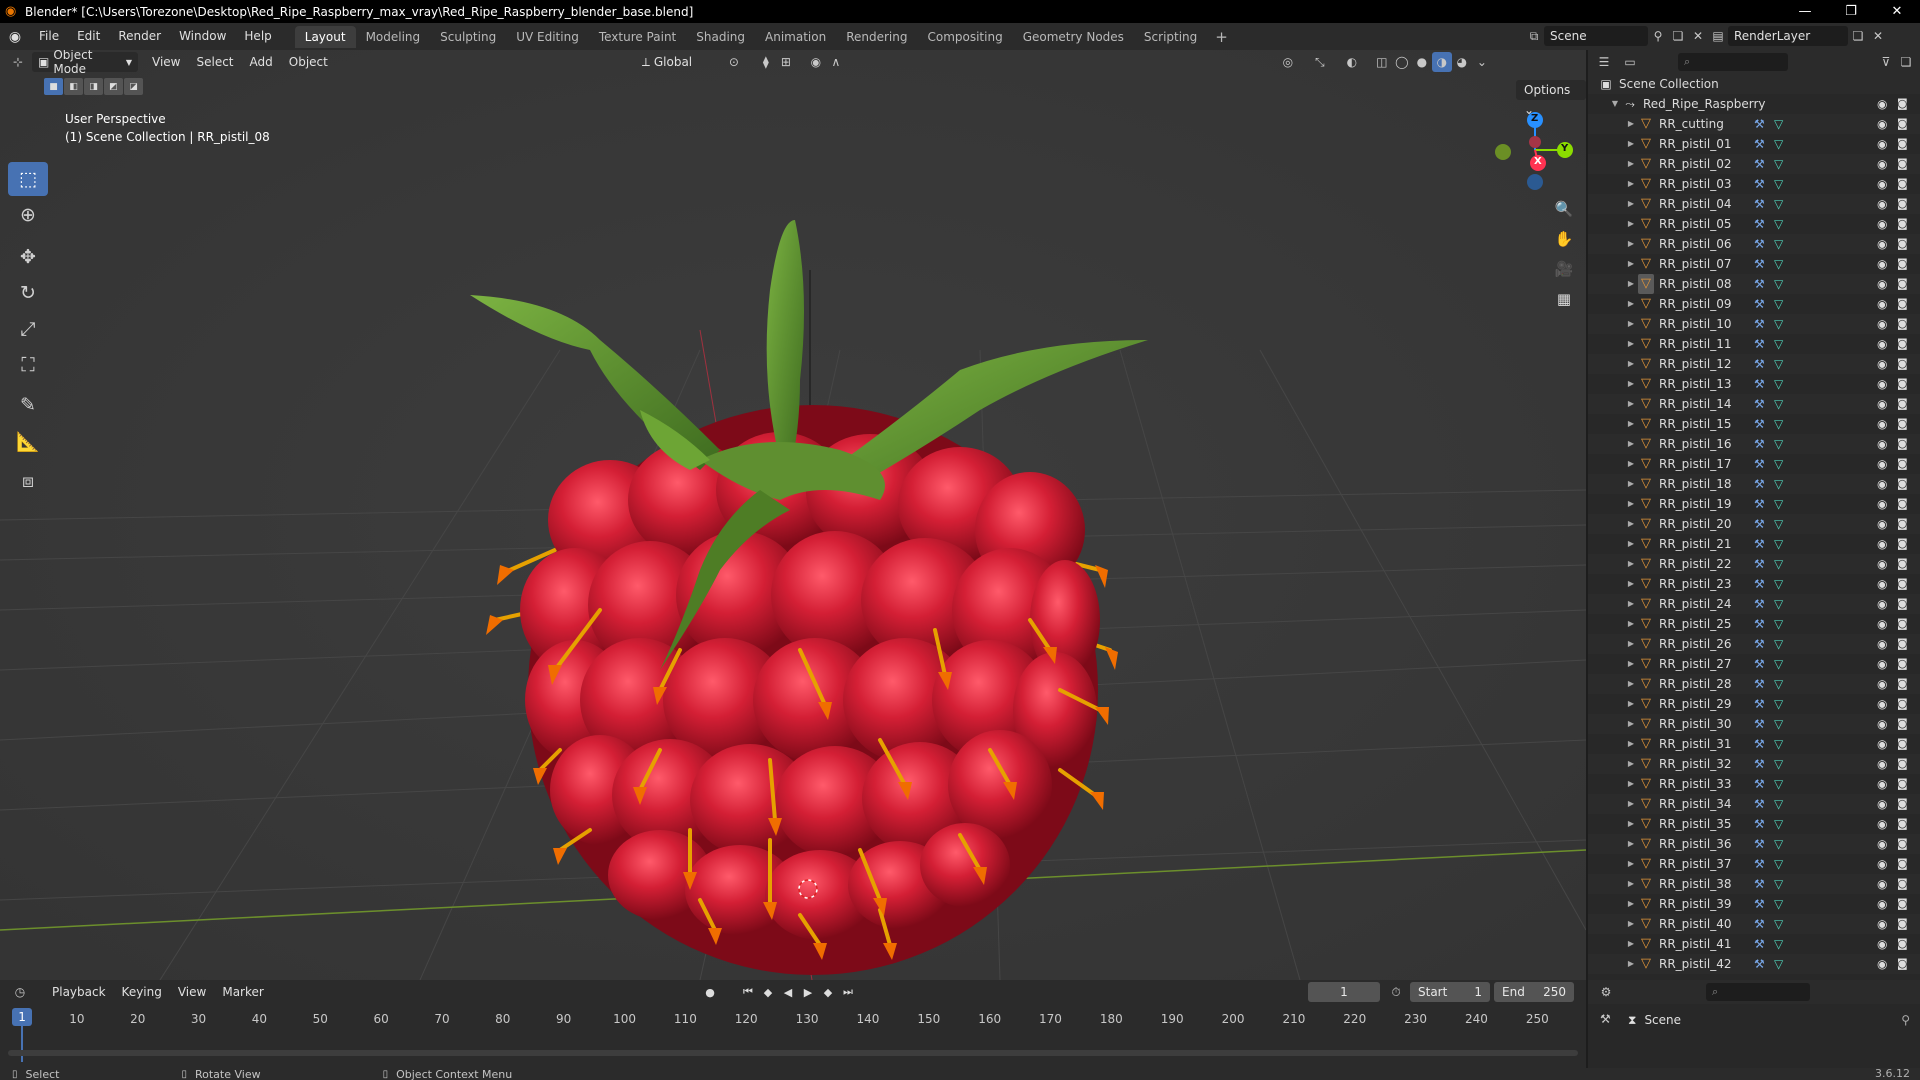  What do you see at coordinates (1615, 104) in the screenshot?
I see `collection-caret-icon: ▼` at bounding box center [1615, 104].